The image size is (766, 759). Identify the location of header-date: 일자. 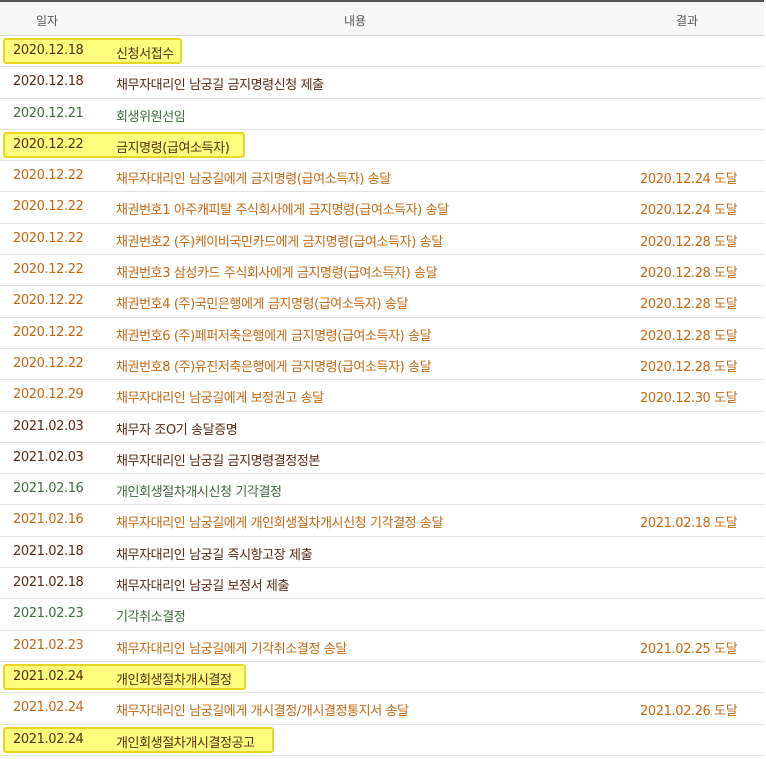
(47, 21).